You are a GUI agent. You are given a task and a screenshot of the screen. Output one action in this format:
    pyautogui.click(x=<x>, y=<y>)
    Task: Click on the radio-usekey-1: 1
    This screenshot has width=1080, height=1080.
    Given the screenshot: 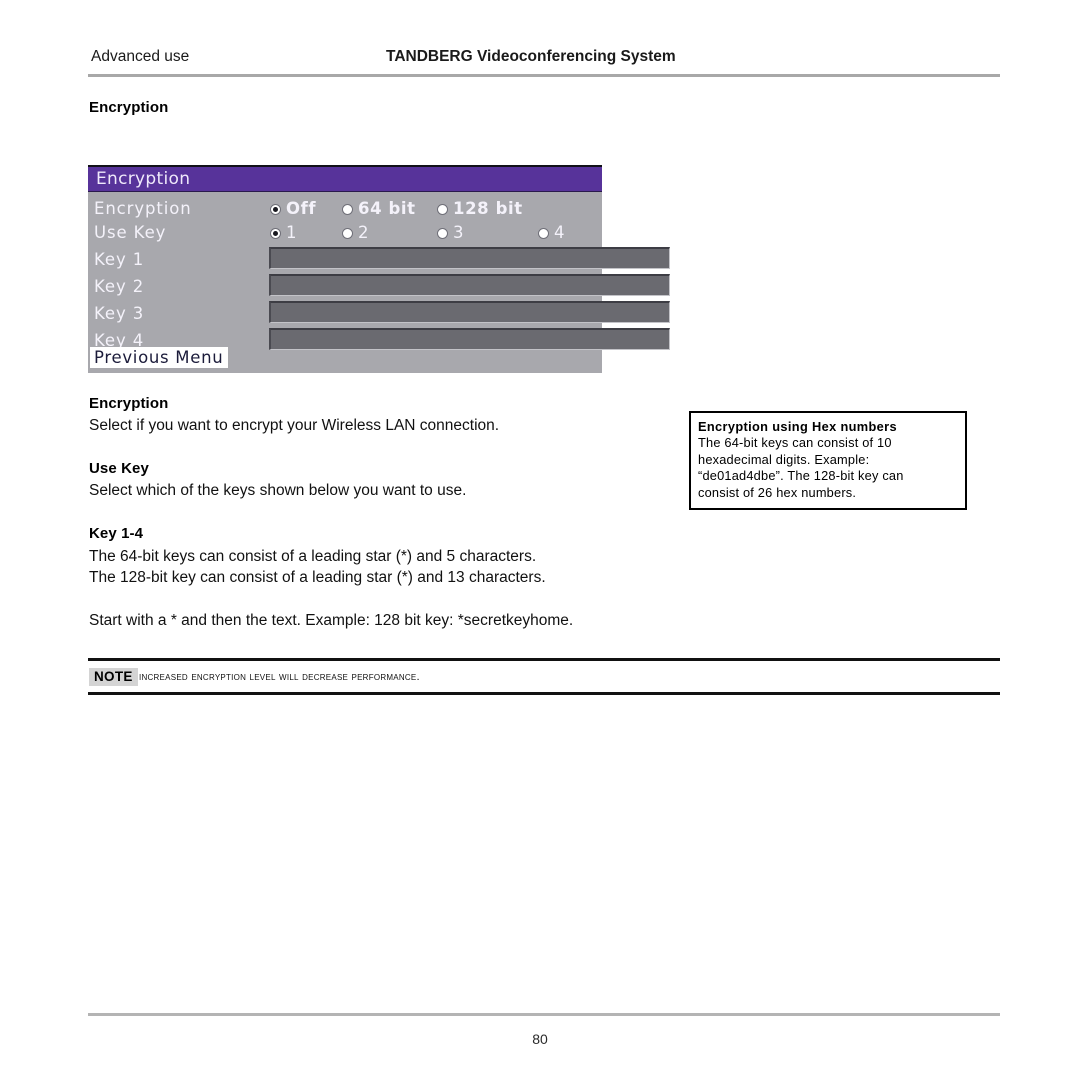 What is the action you would take?
    pyautogui.click(x=283, y=233)
    